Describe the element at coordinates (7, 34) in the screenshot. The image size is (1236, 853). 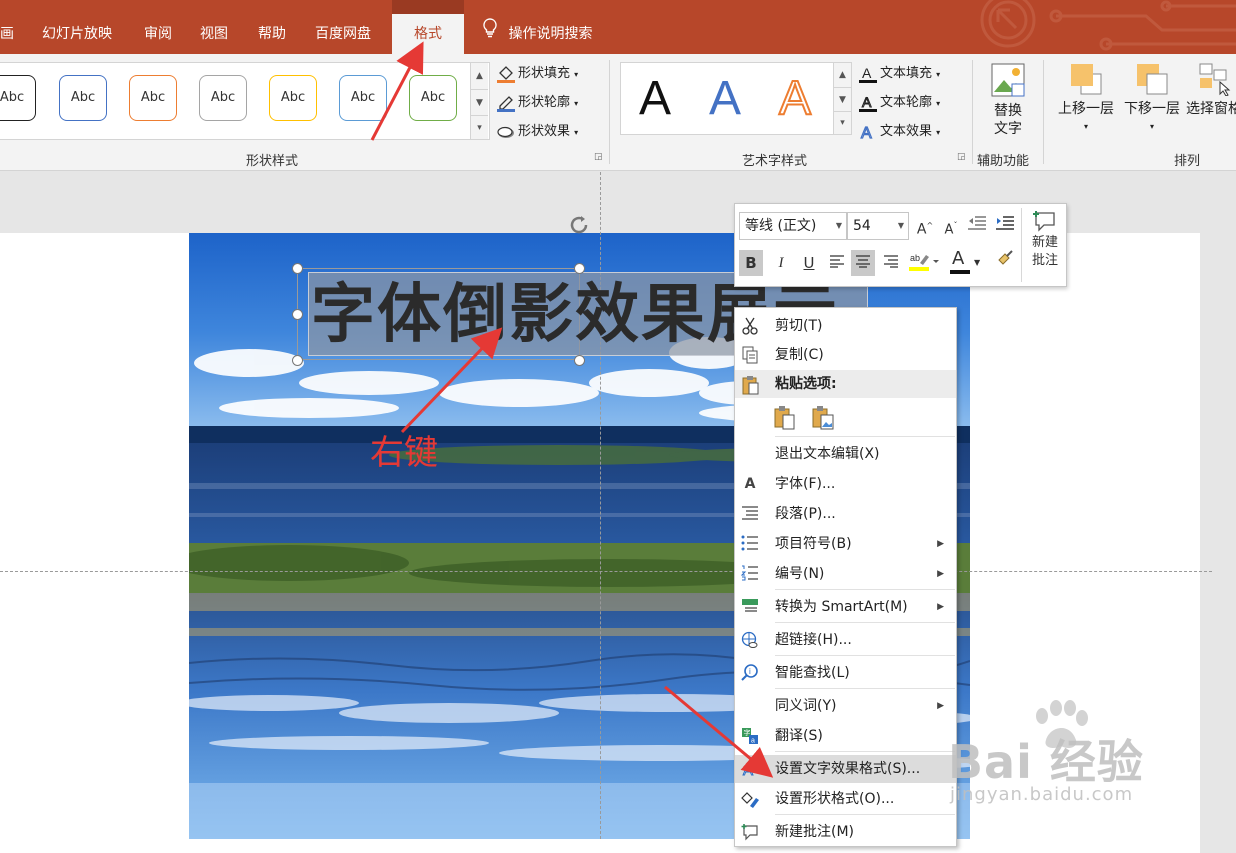
I see `tab-animations: 画` at that location.